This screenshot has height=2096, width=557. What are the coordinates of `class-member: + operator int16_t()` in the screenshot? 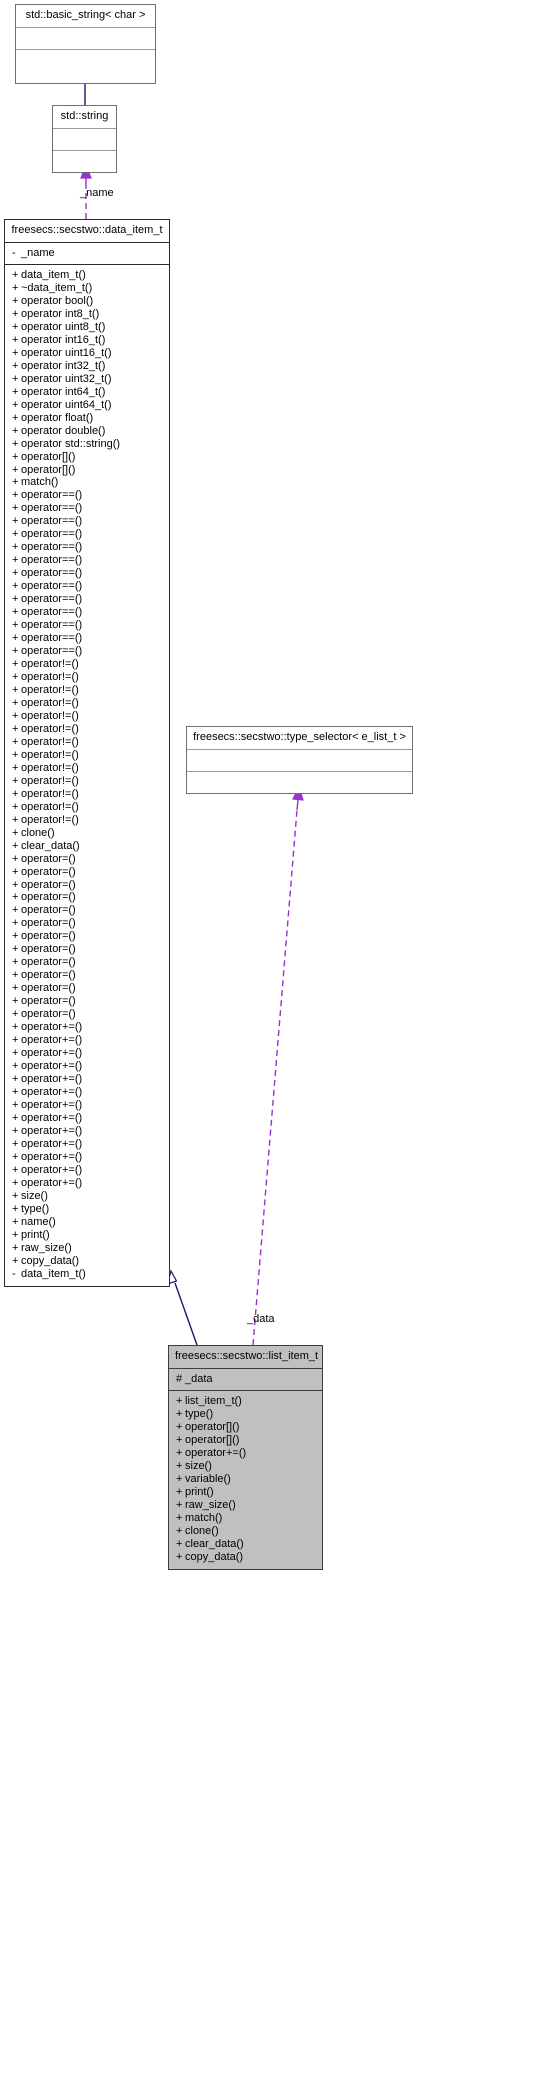 It's located at (87, 340).